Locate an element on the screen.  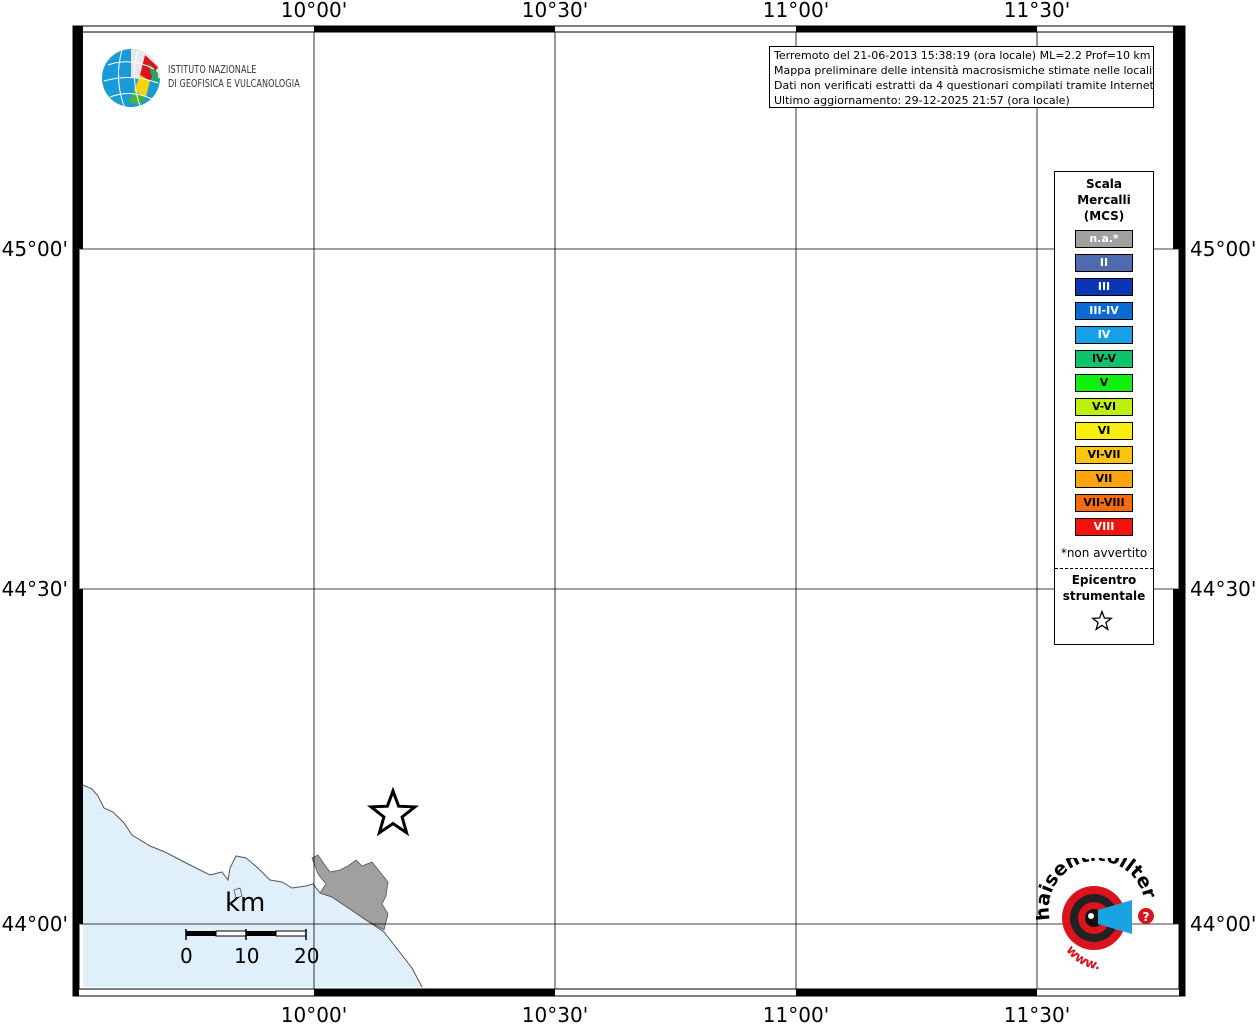
ingv-logo-line2: DI GEOFISICA E VULCANOLOGIA is located at coordinates (234, 83).